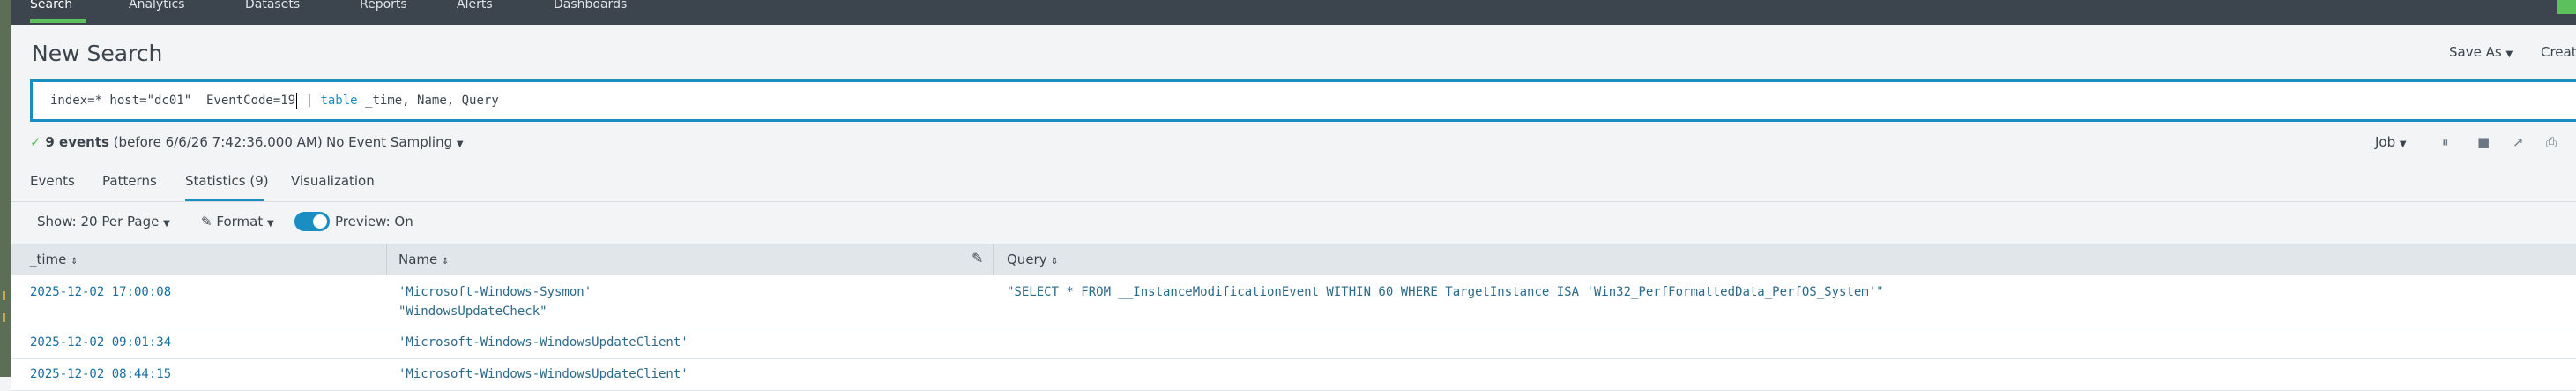 The image size is (2576, 391). I want to click on format-dropdown: ✎ Format ▼, so click(238, 221).